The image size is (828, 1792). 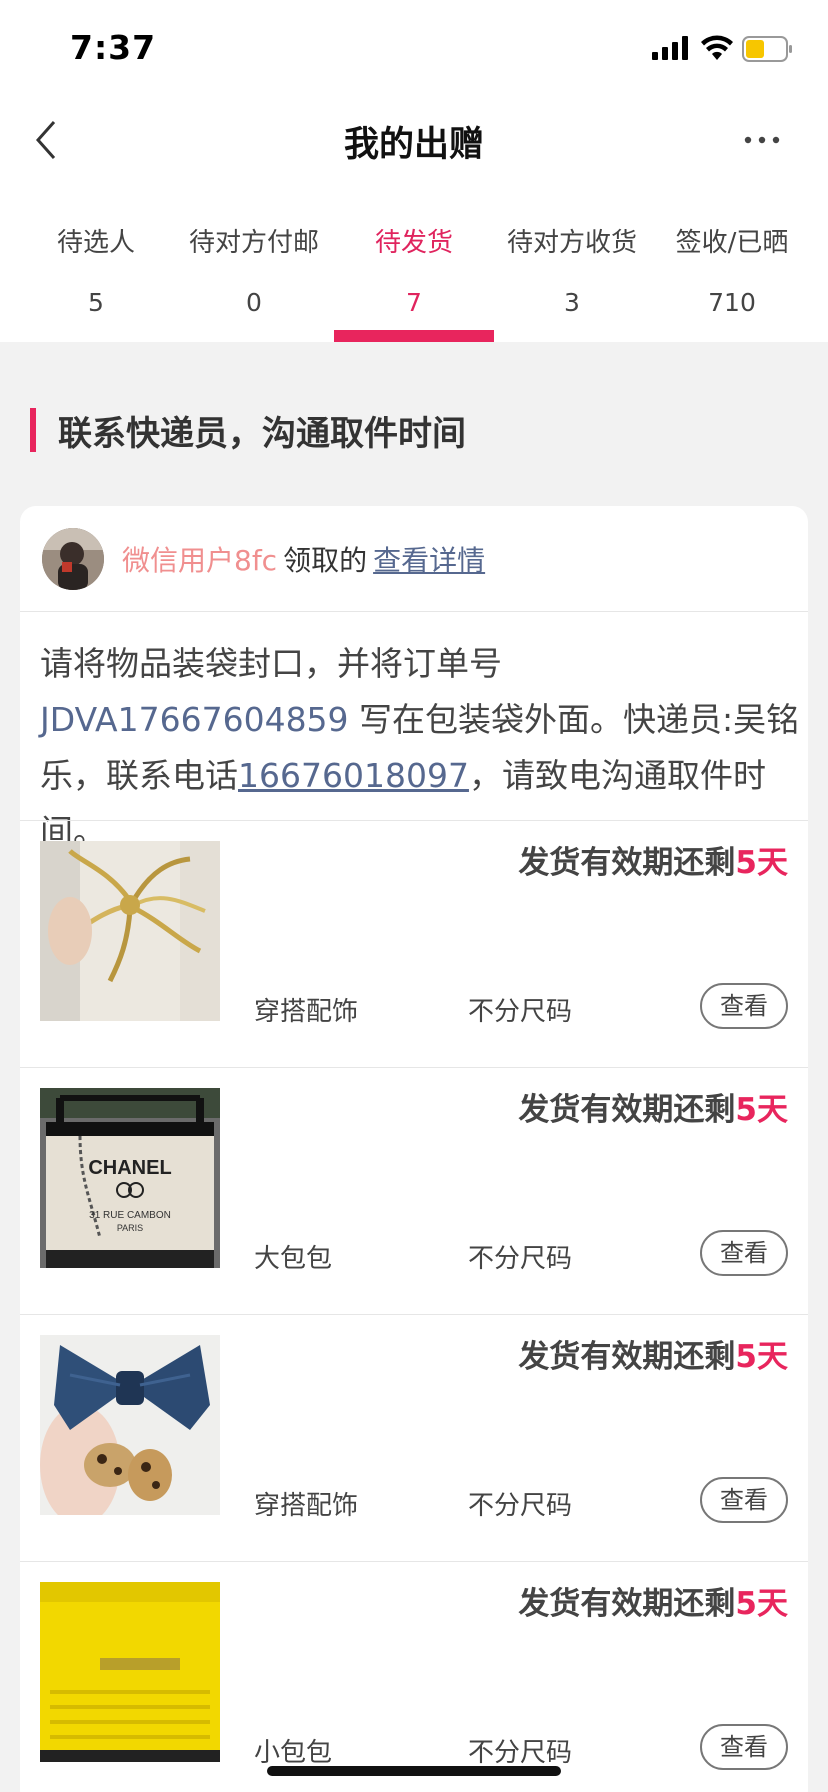 I want to click on item-thumbnail: CHANEL 31 RUE CAMBON PARIS, so click(x=130, y=1178).